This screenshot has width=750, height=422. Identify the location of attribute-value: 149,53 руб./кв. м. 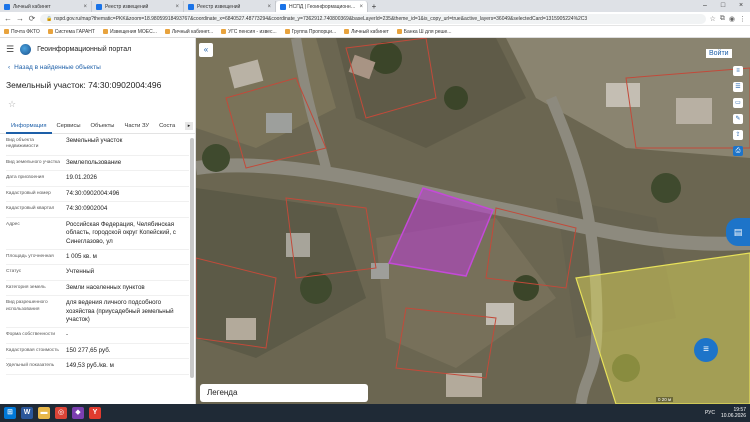
(90, 366).